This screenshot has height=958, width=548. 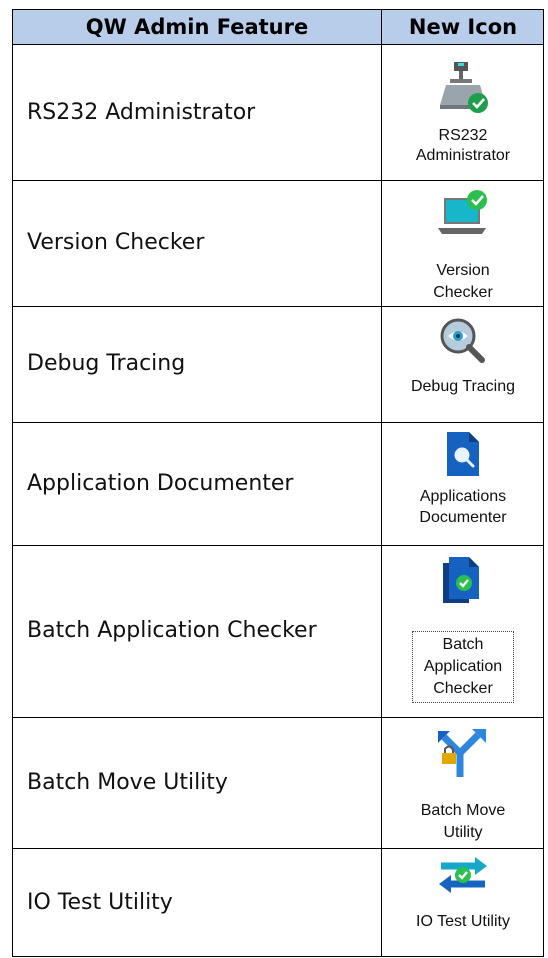 I want to click on icon-cell: Batch Application Checker, so click(x=463, y=631).